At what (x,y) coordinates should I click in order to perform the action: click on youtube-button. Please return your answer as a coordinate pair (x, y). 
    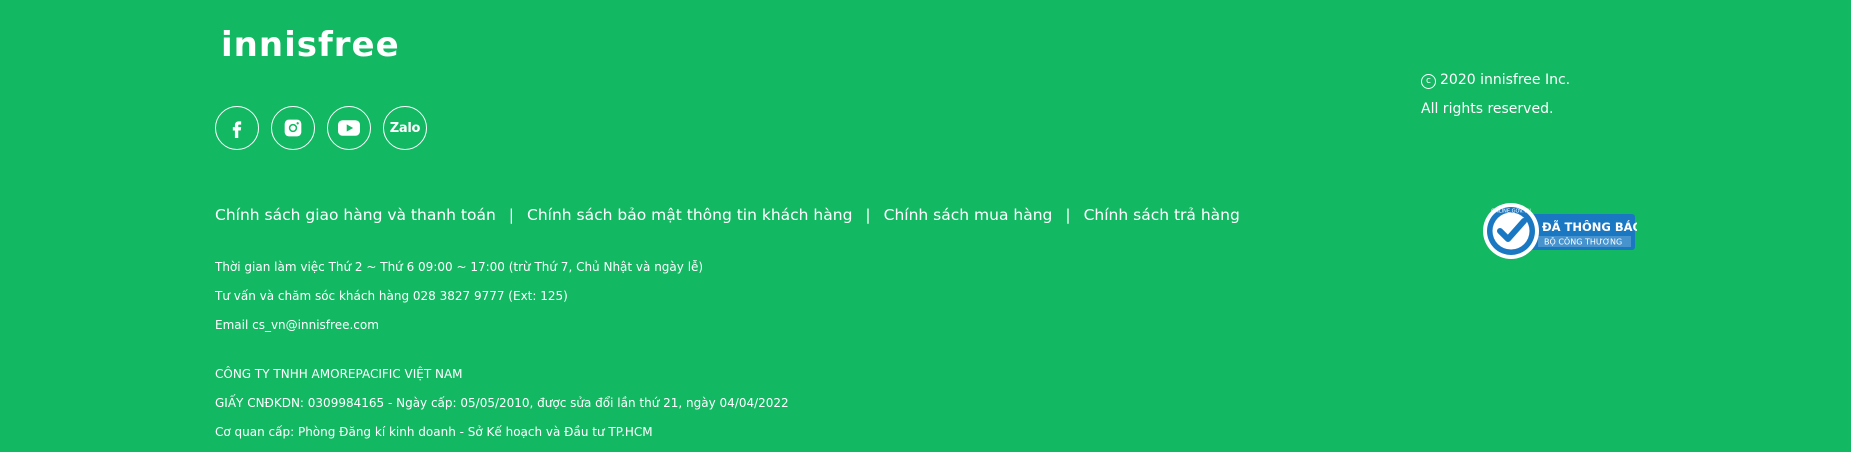
    Looking at the image, I should click on (349, 128).